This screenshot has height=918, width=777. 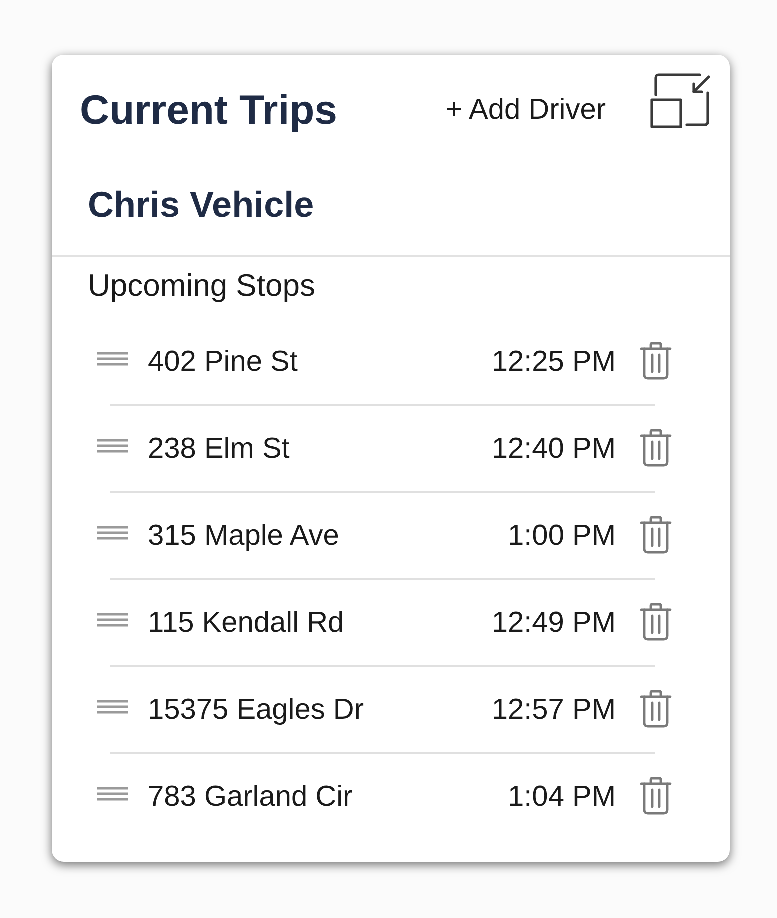 What do you see at coordinates (223, 362) in the screenshot?
I see `stop-address: 402 Pine St` at bounding box center [223, 362].